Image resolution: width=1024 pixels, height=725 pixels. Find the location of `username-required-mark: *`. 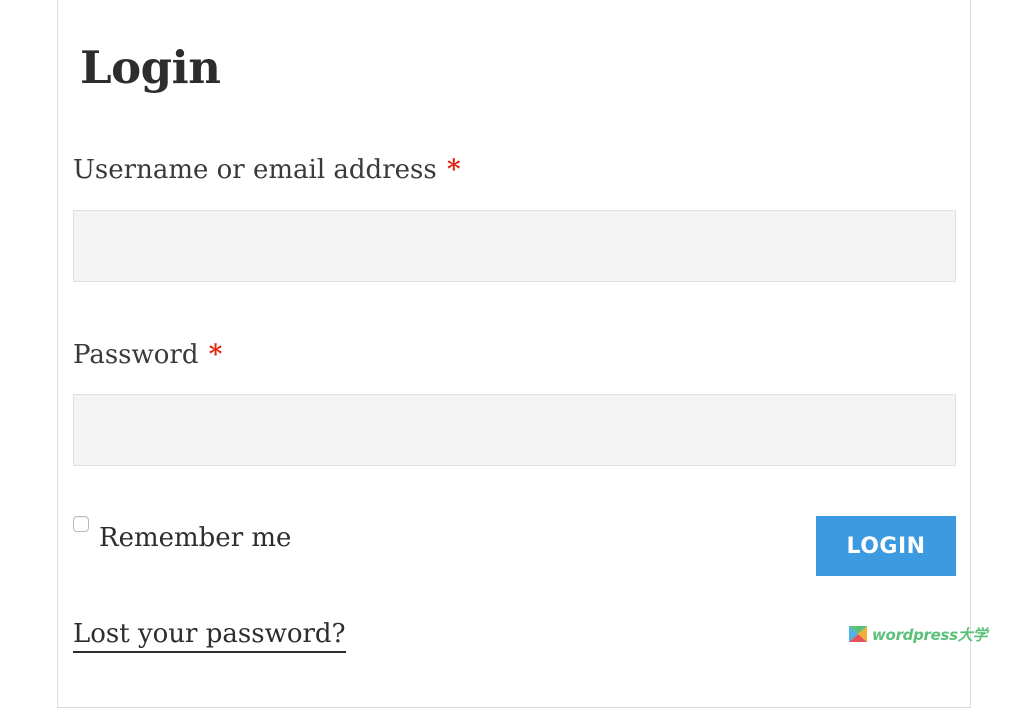

username-required-mark: * is located at coordinates (453, 170).